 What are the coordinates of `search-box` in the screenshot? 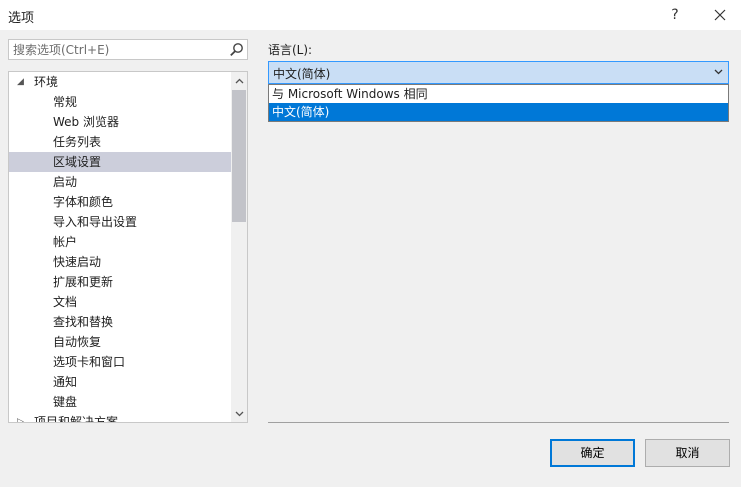 It's located at (128, 49).